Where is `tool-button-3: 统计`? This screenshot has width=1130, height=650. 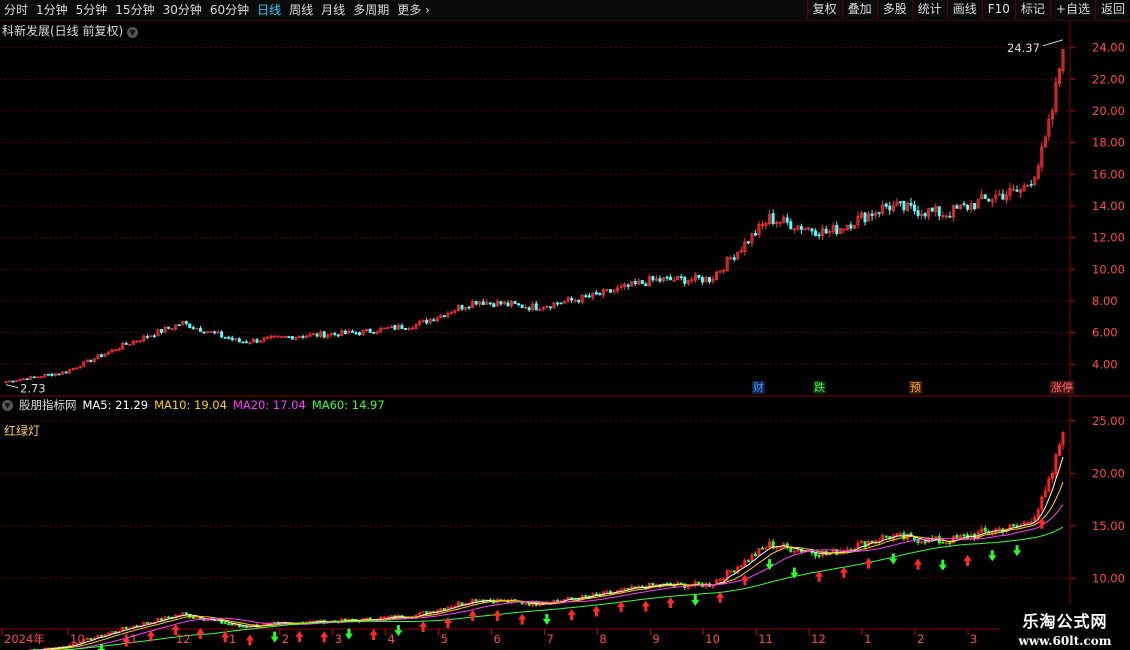
tool-button-3: 统计 is located at coordinates (929, 9).